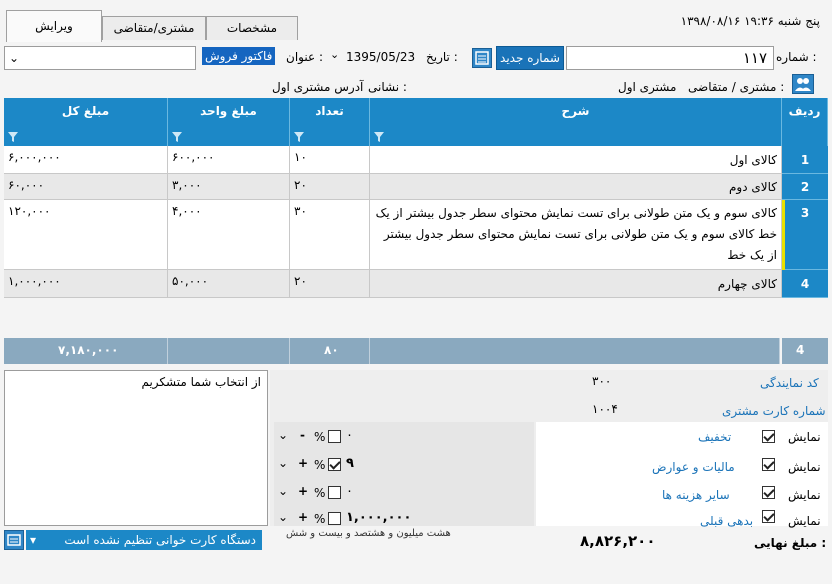  What do you see at coordinates (805, 235) in the screenshot?
I see `row-number: 3` at bounding box center [805, 235].